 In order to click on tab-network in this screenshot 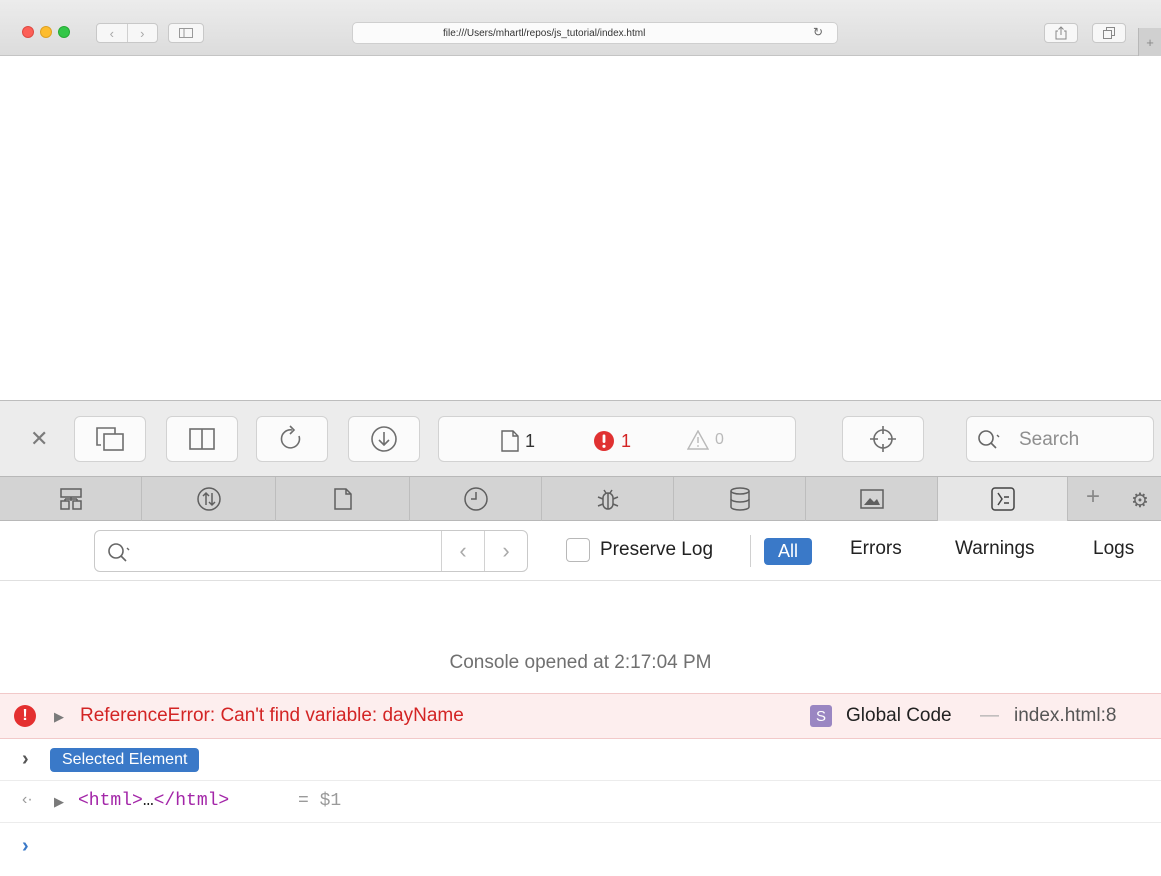, I will do `click(209, 499)`.